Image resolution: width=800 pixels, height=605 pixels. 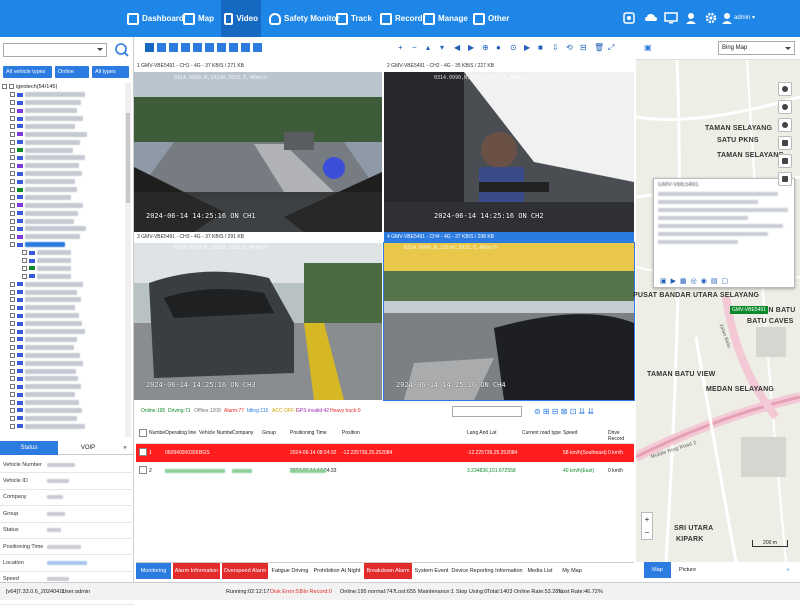 What do you see at coordinates (122, 50) in the screenshot?
I see `search-icon` at bounding box center [122, 50].